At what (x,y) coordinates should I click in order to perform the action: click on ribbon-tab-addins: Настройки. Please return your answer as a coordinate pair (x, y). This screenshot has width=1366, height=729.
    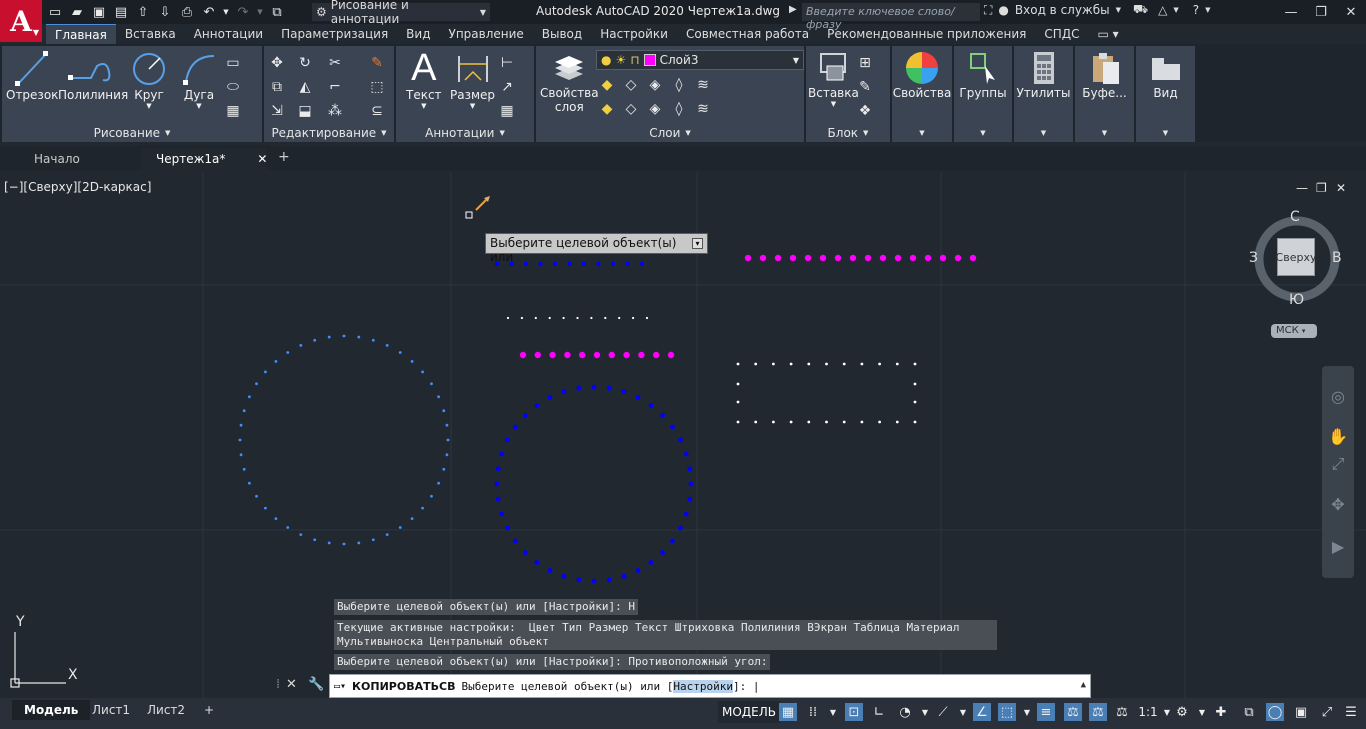
    Looking at the image, I should click on (634, 34).